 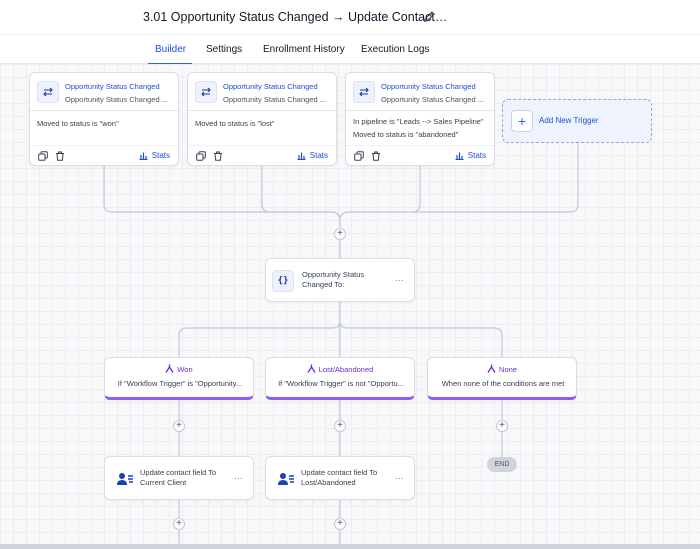 What do you see at coordinates (283, 281) in the screenshot?
I see `braces-icon: {}` at bounding box center [283, 281].